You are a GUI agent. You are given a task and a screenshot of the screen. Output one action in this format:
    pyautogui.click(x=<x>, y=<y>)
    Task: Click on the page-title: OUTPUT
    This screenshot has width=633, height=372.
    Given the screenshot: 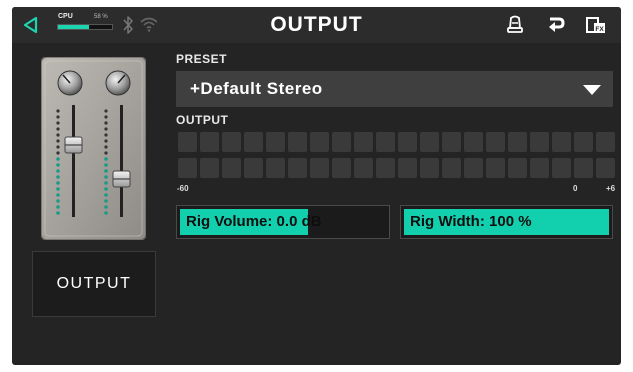 What is the action you would take?
    pyautogui.click(x=316, y=24)
    